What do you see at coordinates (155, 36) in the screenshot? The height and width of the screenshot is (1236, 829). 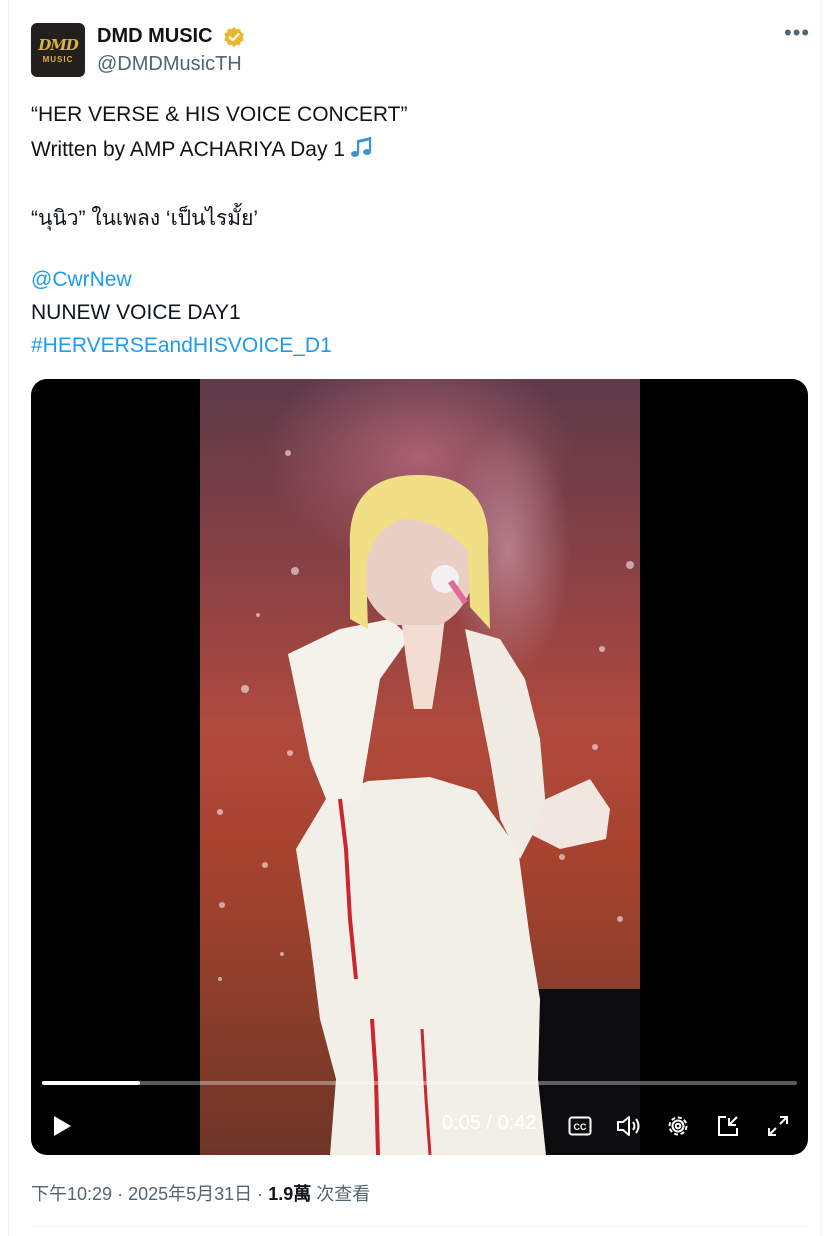 I see `account-name: DMD MUSIC` at bounding box center [155, 36].